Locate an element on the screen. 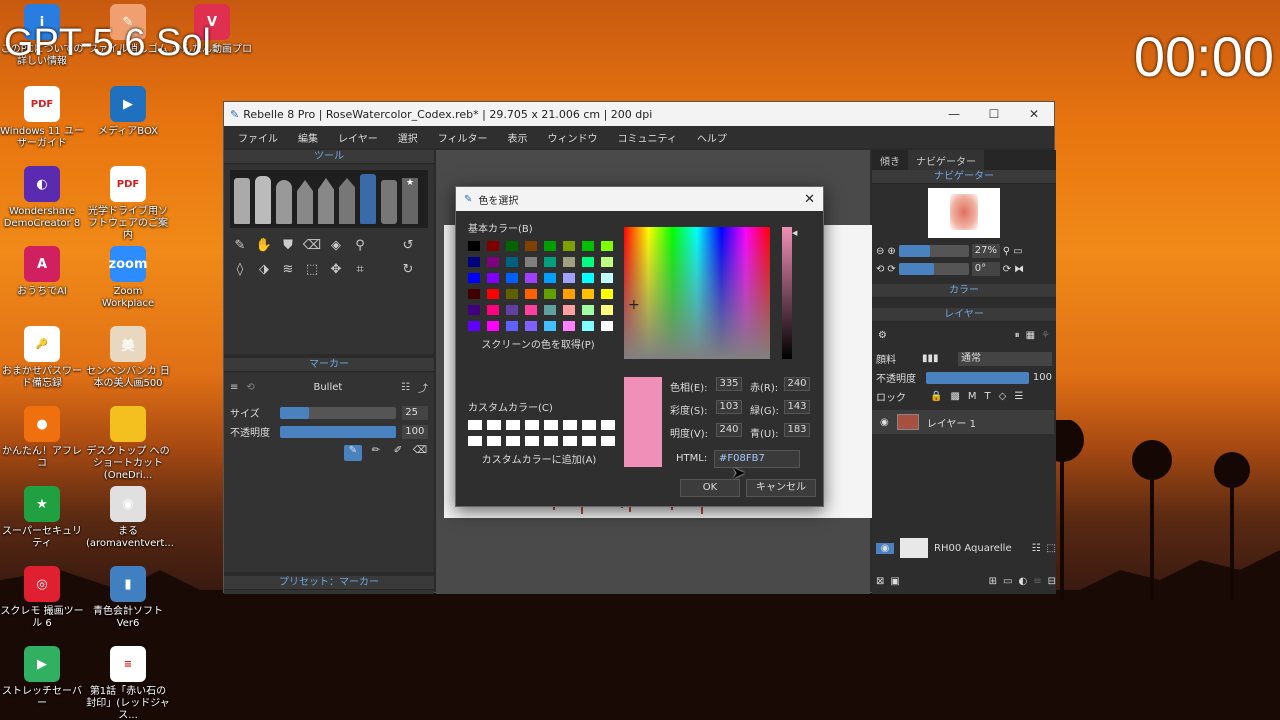 The image size is (1280, 720). stroke-icon: ⤴ is located at coordinates (423, 387).